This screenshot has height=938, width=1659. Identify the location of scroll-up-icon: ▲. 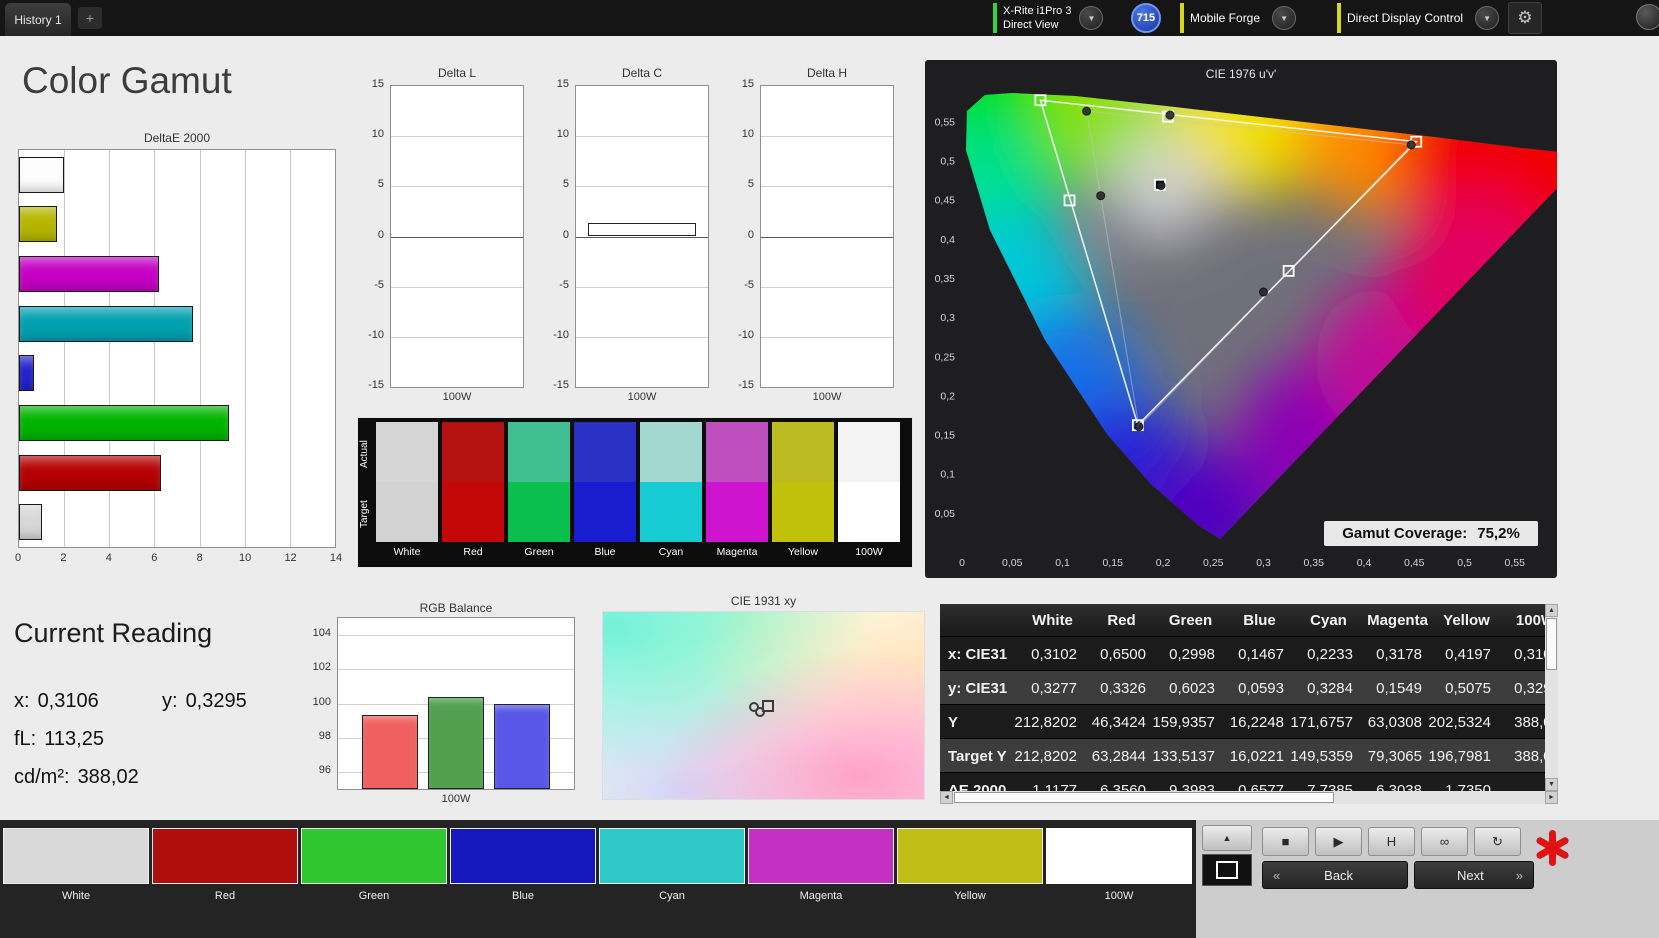
(1551, 610).